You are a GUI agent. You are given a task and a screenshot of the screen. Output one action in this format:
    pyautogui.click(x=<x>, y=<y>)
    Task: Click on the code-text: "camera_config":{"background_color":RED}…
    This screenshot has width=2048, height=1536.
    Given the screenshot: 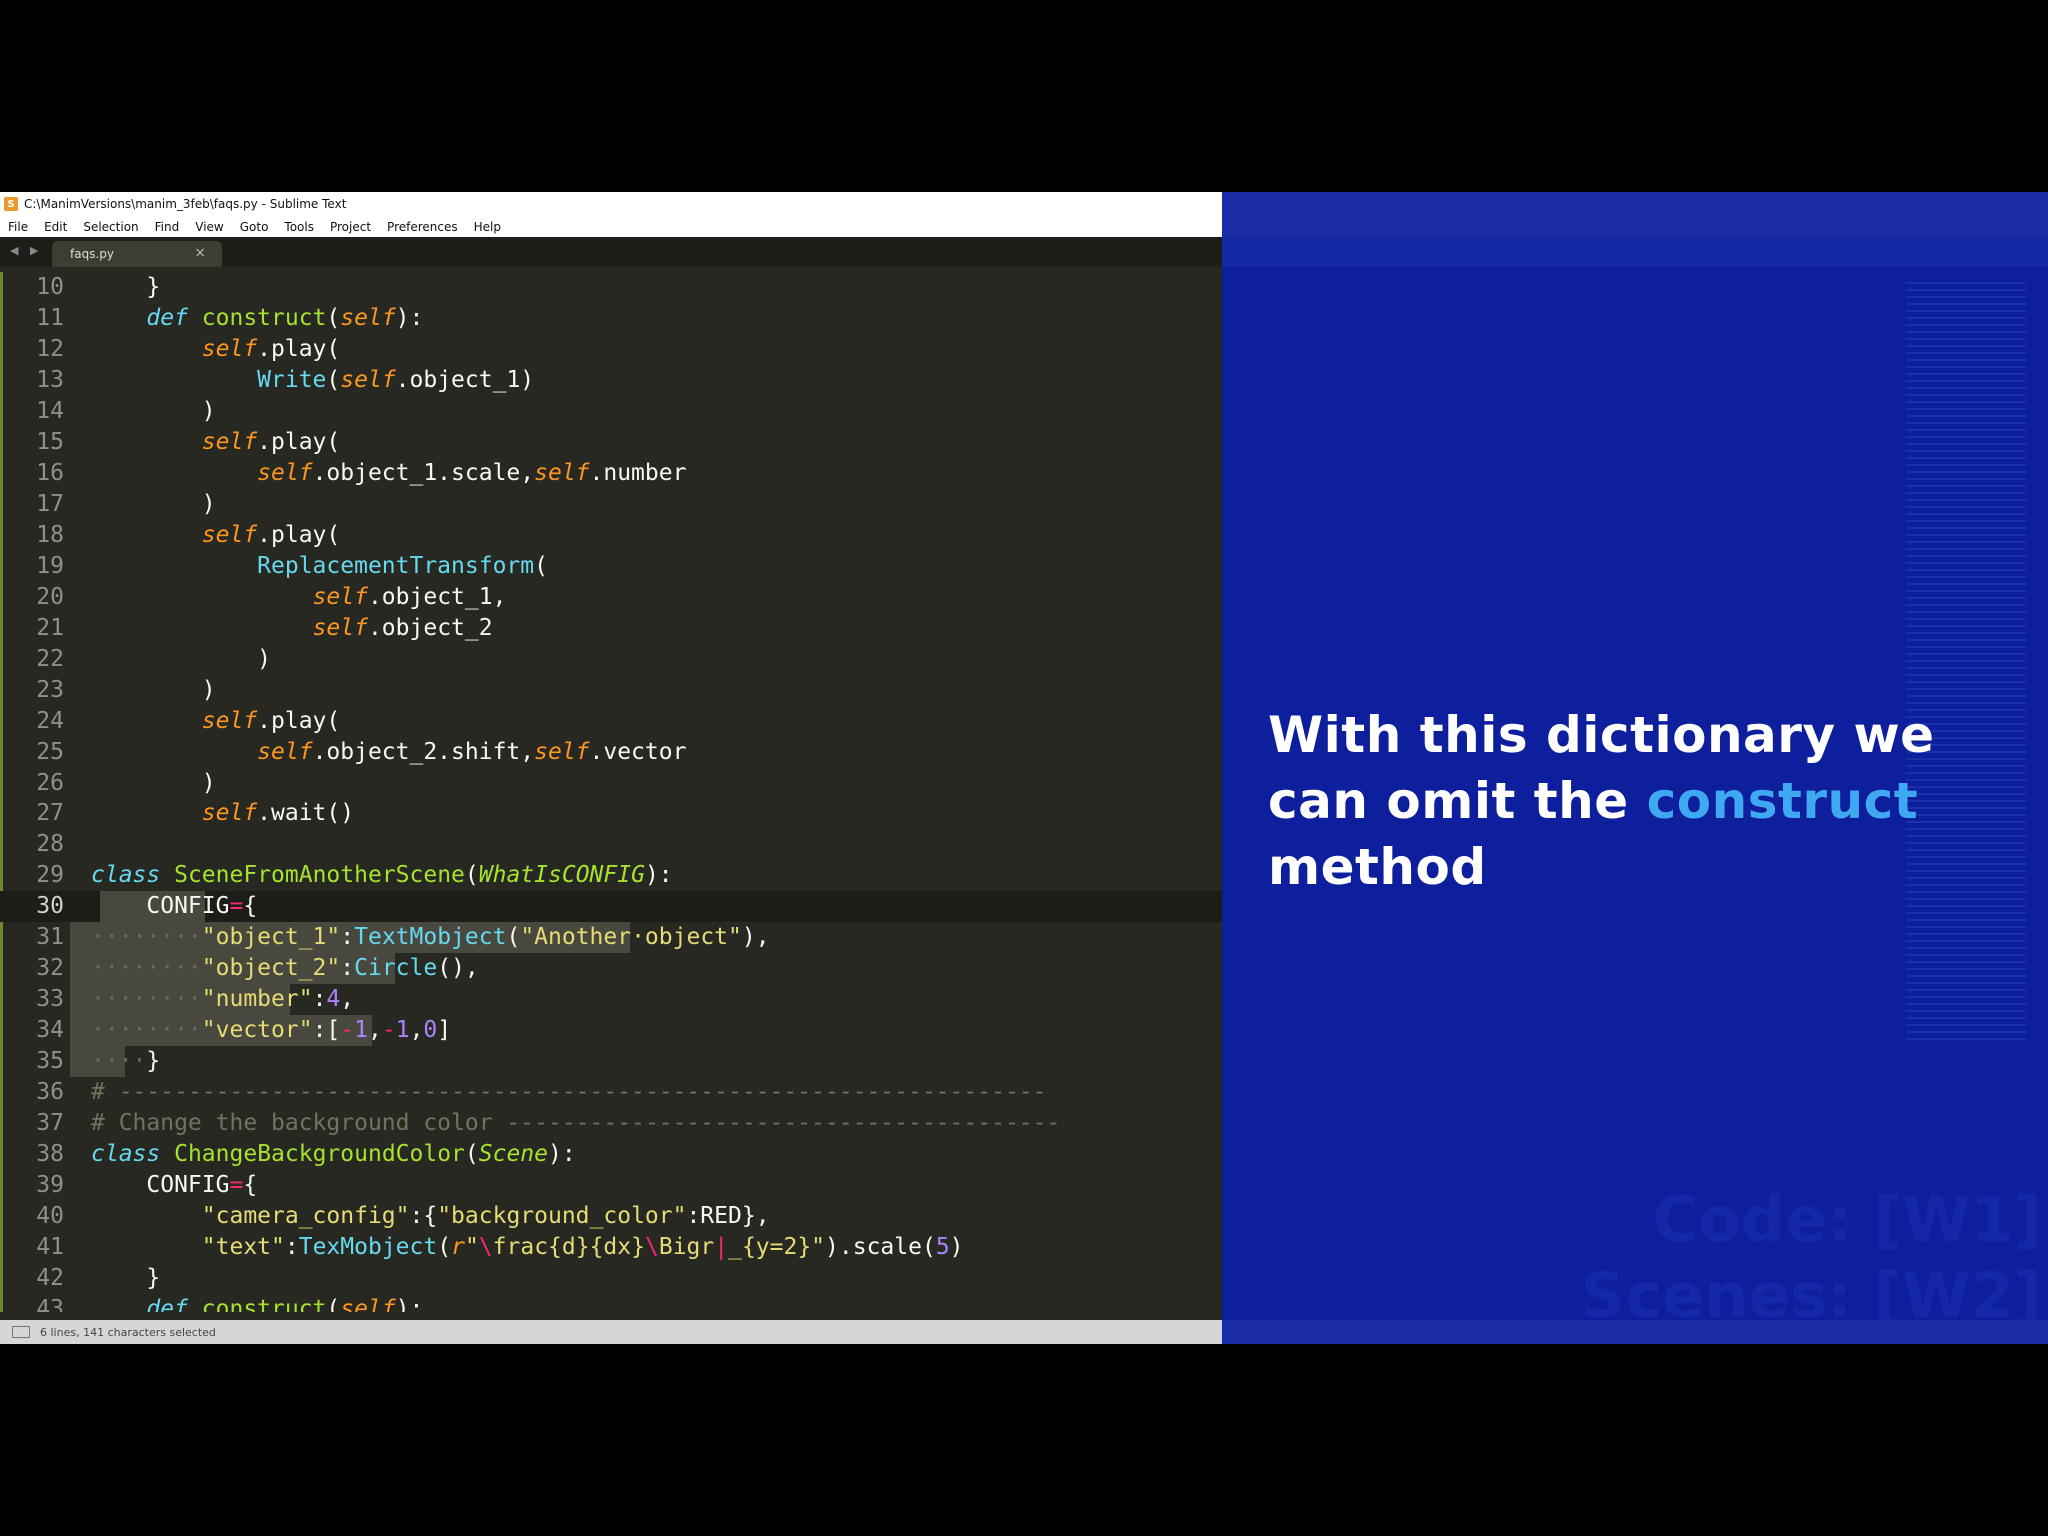 What is the action you would take?
    pyautogui.click(x=485, y=1216)
    